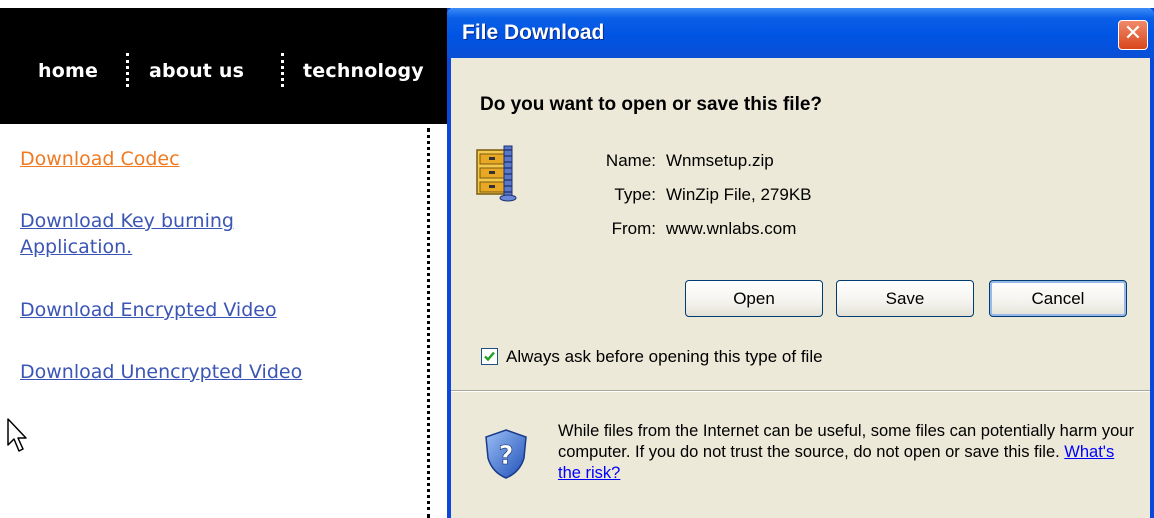  What do you see at coordinates (363, 71) in the screenshot?
I see `nav-technology: technology` at bounding box center [363, 71].